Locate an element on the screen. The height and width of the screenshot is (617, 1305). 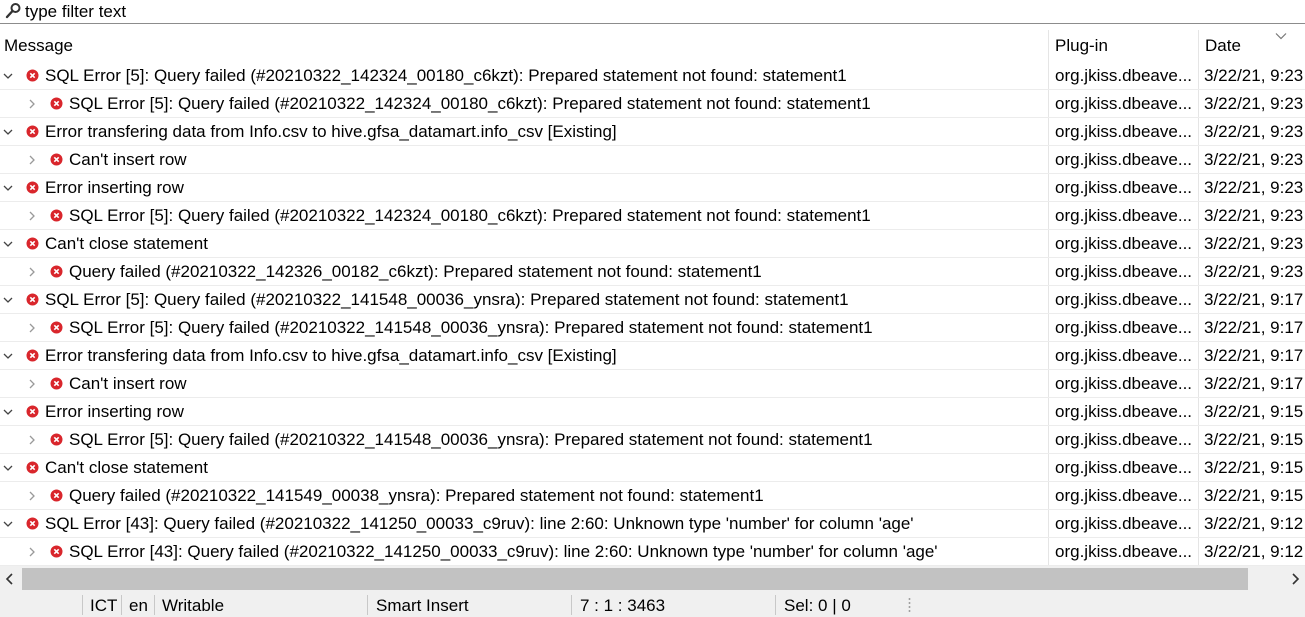
date-cell: 3/22/21, 9:15 is located at coordinates (1254, 495).